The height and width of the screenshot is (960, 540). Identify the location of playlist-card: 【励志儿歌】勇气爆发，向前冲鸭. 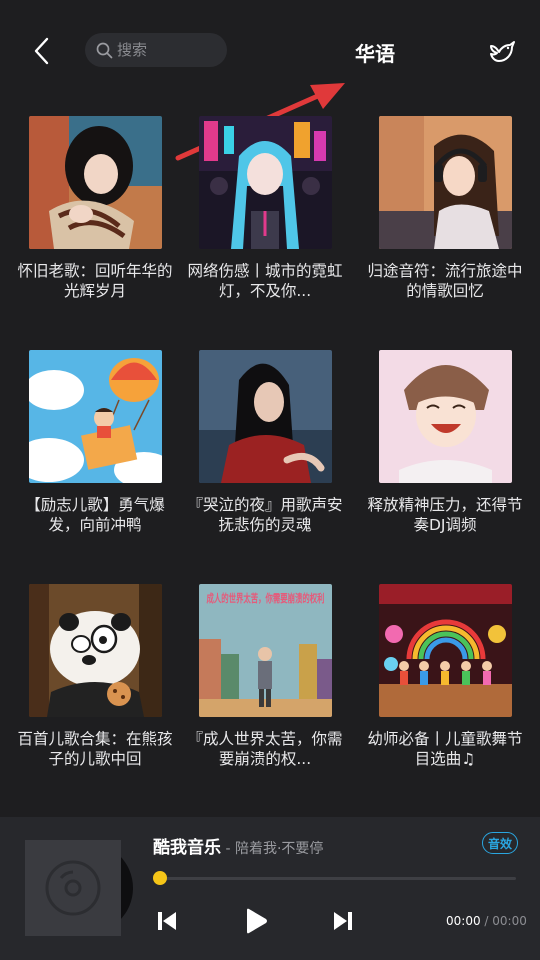
(95, 442).